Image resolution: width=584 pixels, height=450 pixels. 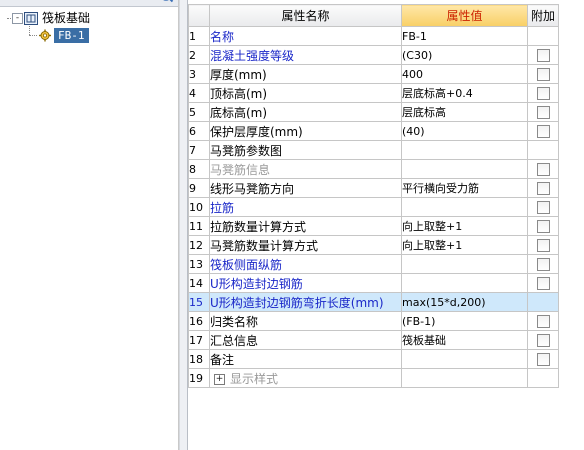 I want to click on property-name-cell: 拉筋数量计算方式, so click(x=305, y=226).